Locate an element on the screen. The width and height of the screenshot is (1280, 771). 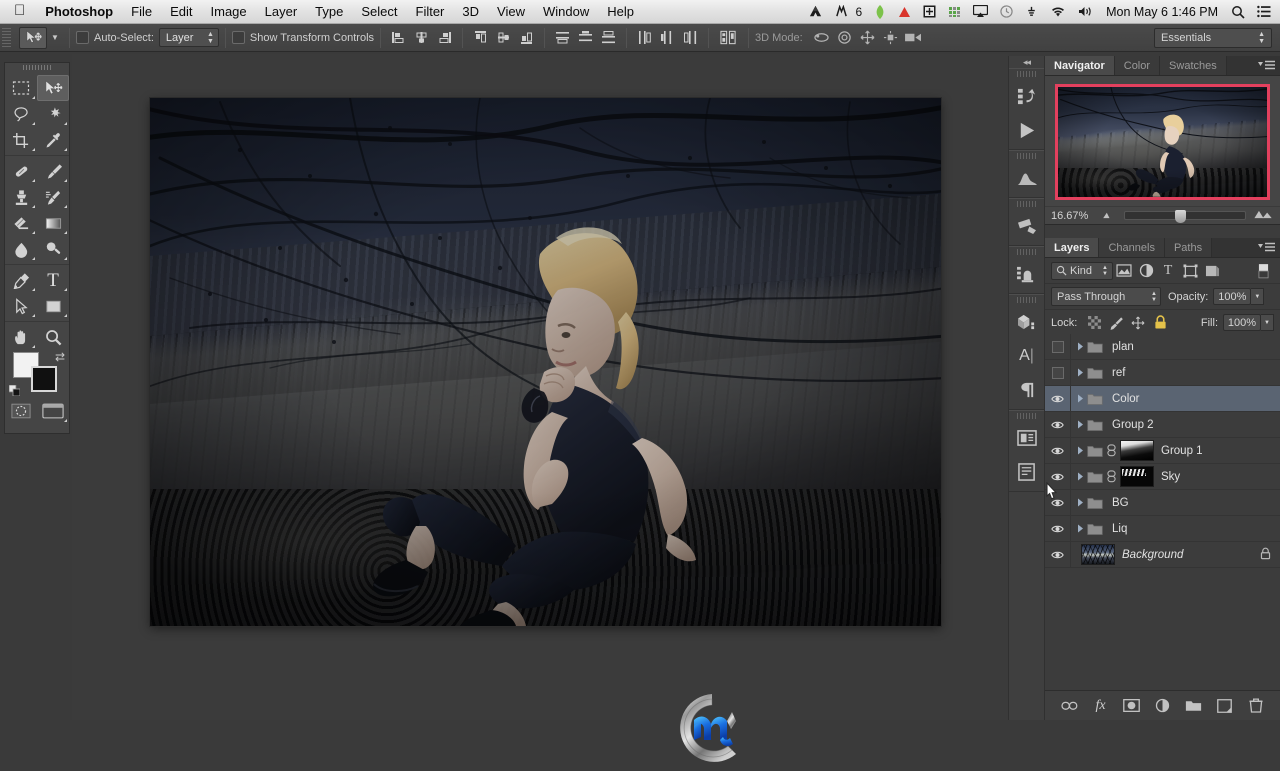
hand-tool is located at coordinates (21, 337).